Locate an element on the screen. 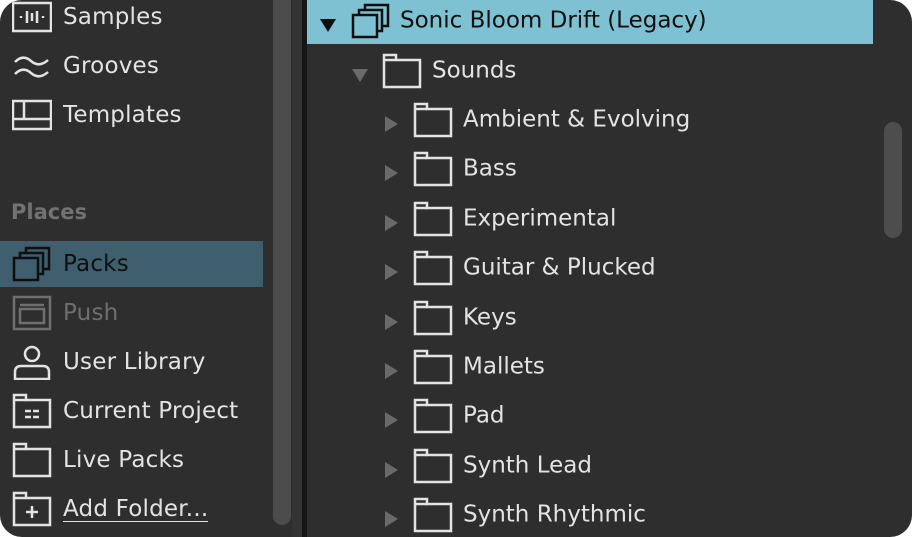 The width and height of the screenshot is (912, 537). tree-row-label: Ambient & Evolving is located at coordinates (577, 119).